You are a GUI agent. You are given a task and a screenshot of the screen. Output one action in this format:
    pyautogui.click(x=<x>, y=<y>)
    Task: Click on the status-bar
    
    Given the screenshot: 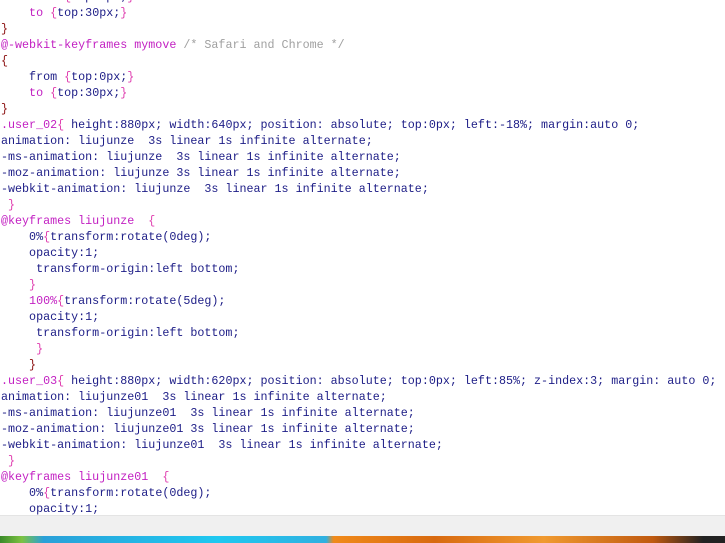 What is the action you would take?
    pyautogui.click(x=362, y=526)
    